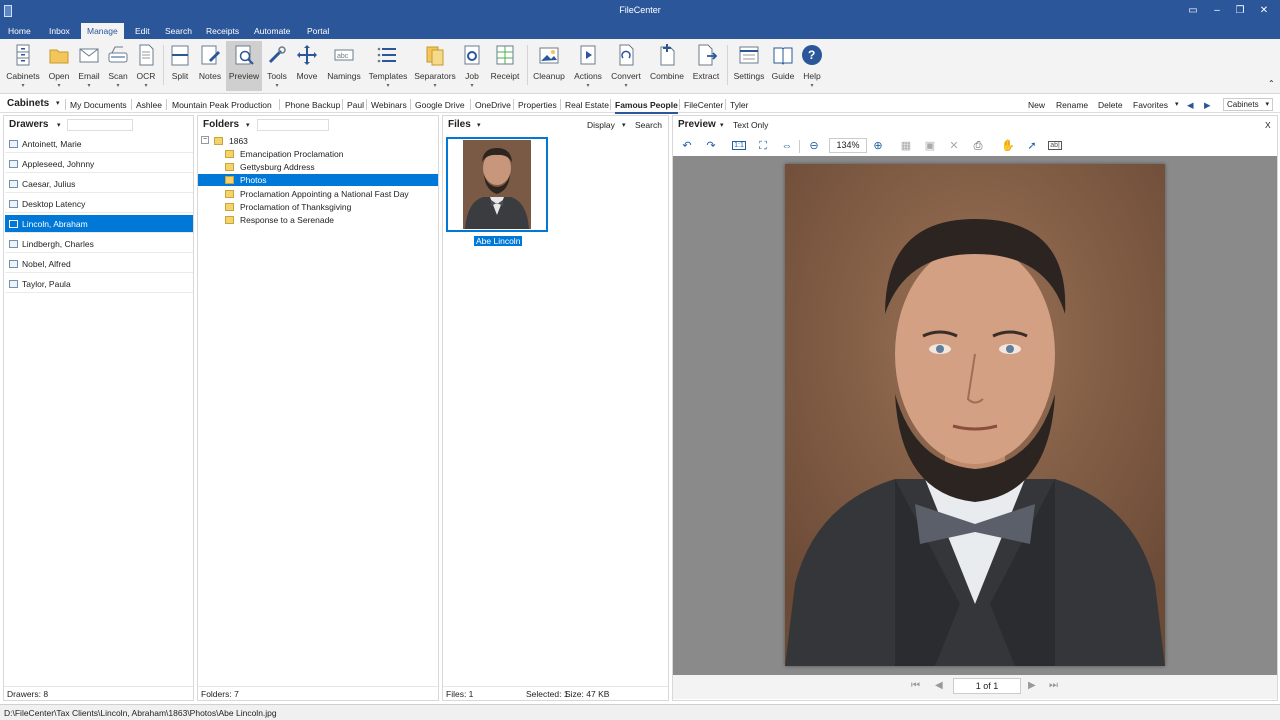 The width and height of the screenshot is (1280, 720). What do you see at coordinates (601, 125) in the screenshot?
I see `display-menu: Display` at bounding box center [601, 125].